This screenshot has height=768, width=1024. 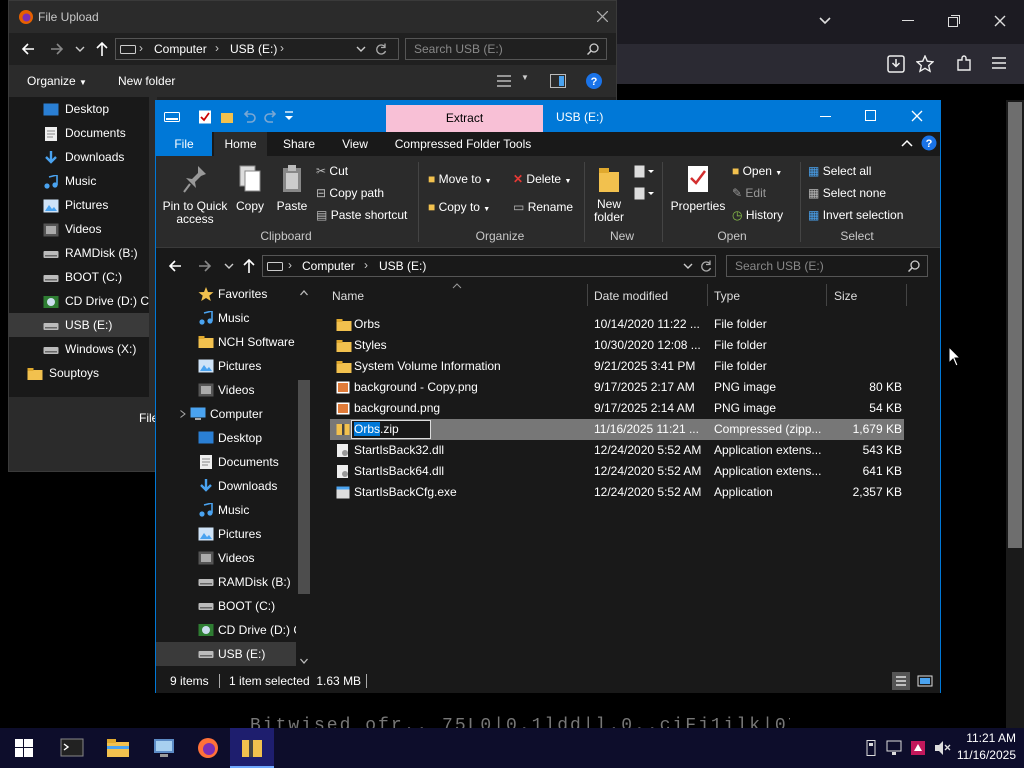 What do you see at coordinates (292, 188) in the screenshot?
I see `paste-button: Paste` at bounding box center [292, 188].